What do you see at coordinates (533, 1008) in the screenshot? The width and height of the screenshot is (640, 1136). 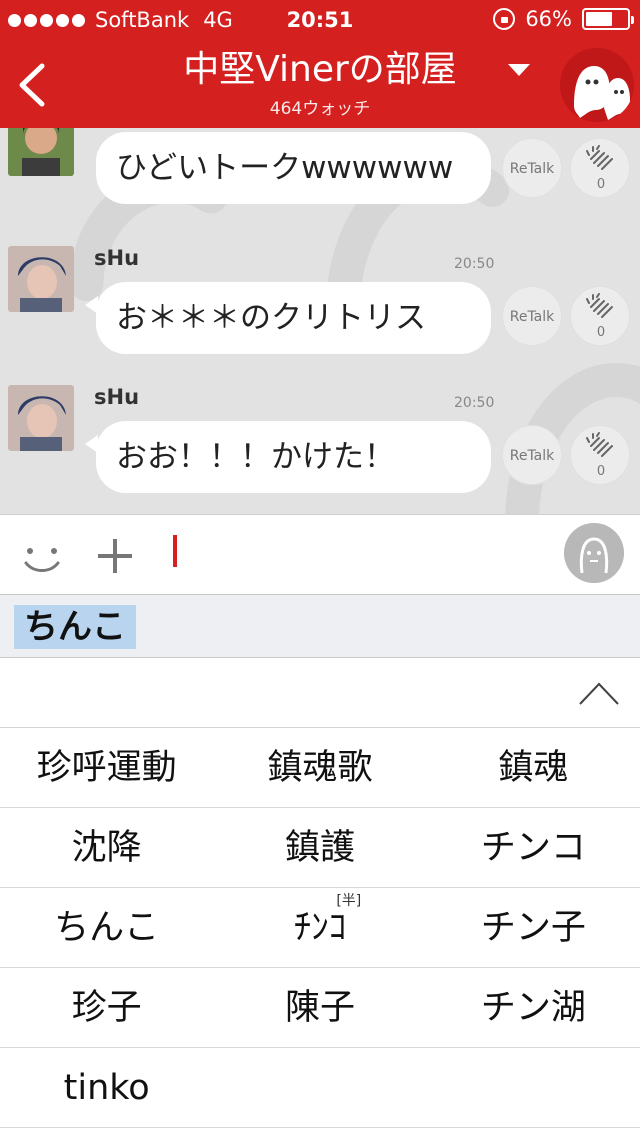 I see `candidate-item: チン湖` at bounding box center [533, 1008].